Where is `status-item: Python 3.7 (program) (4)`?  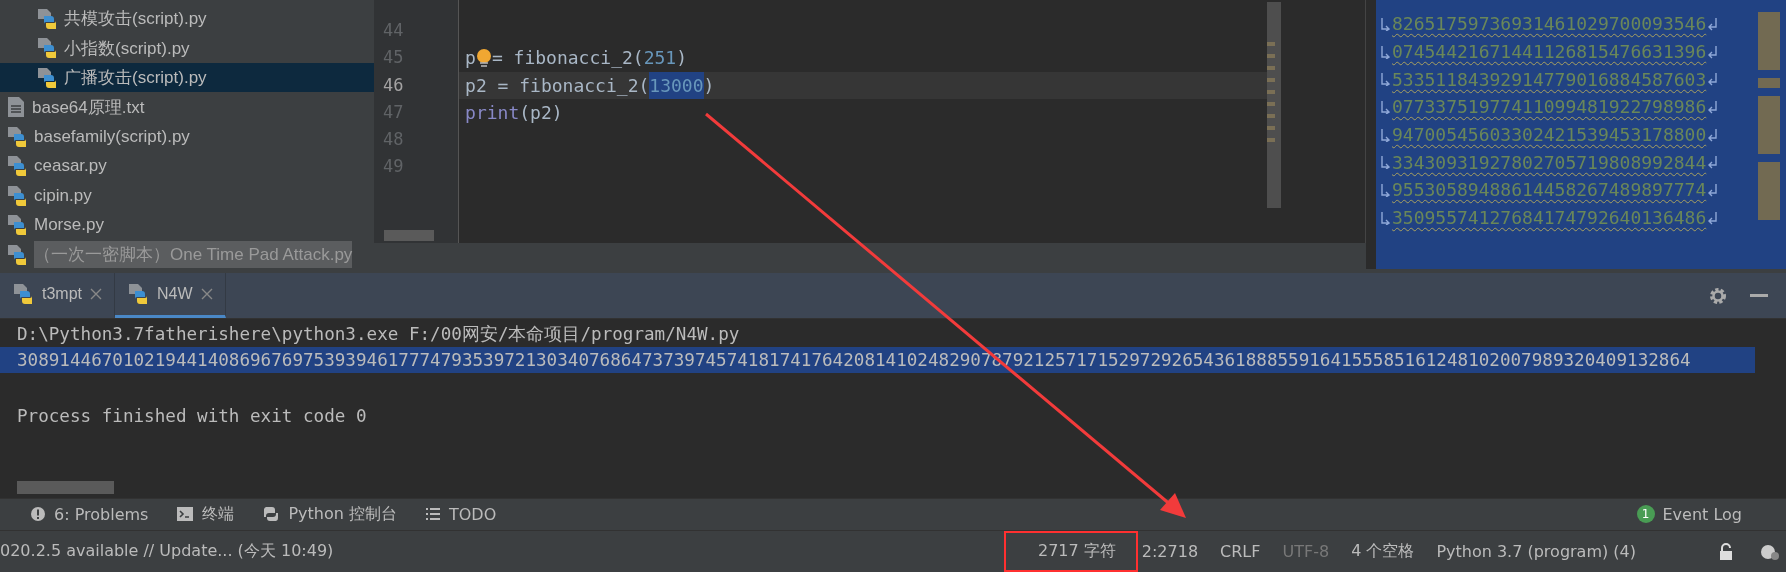
status-item: Python 3.7 (program) (4) is located at coordinates (1536, 551).